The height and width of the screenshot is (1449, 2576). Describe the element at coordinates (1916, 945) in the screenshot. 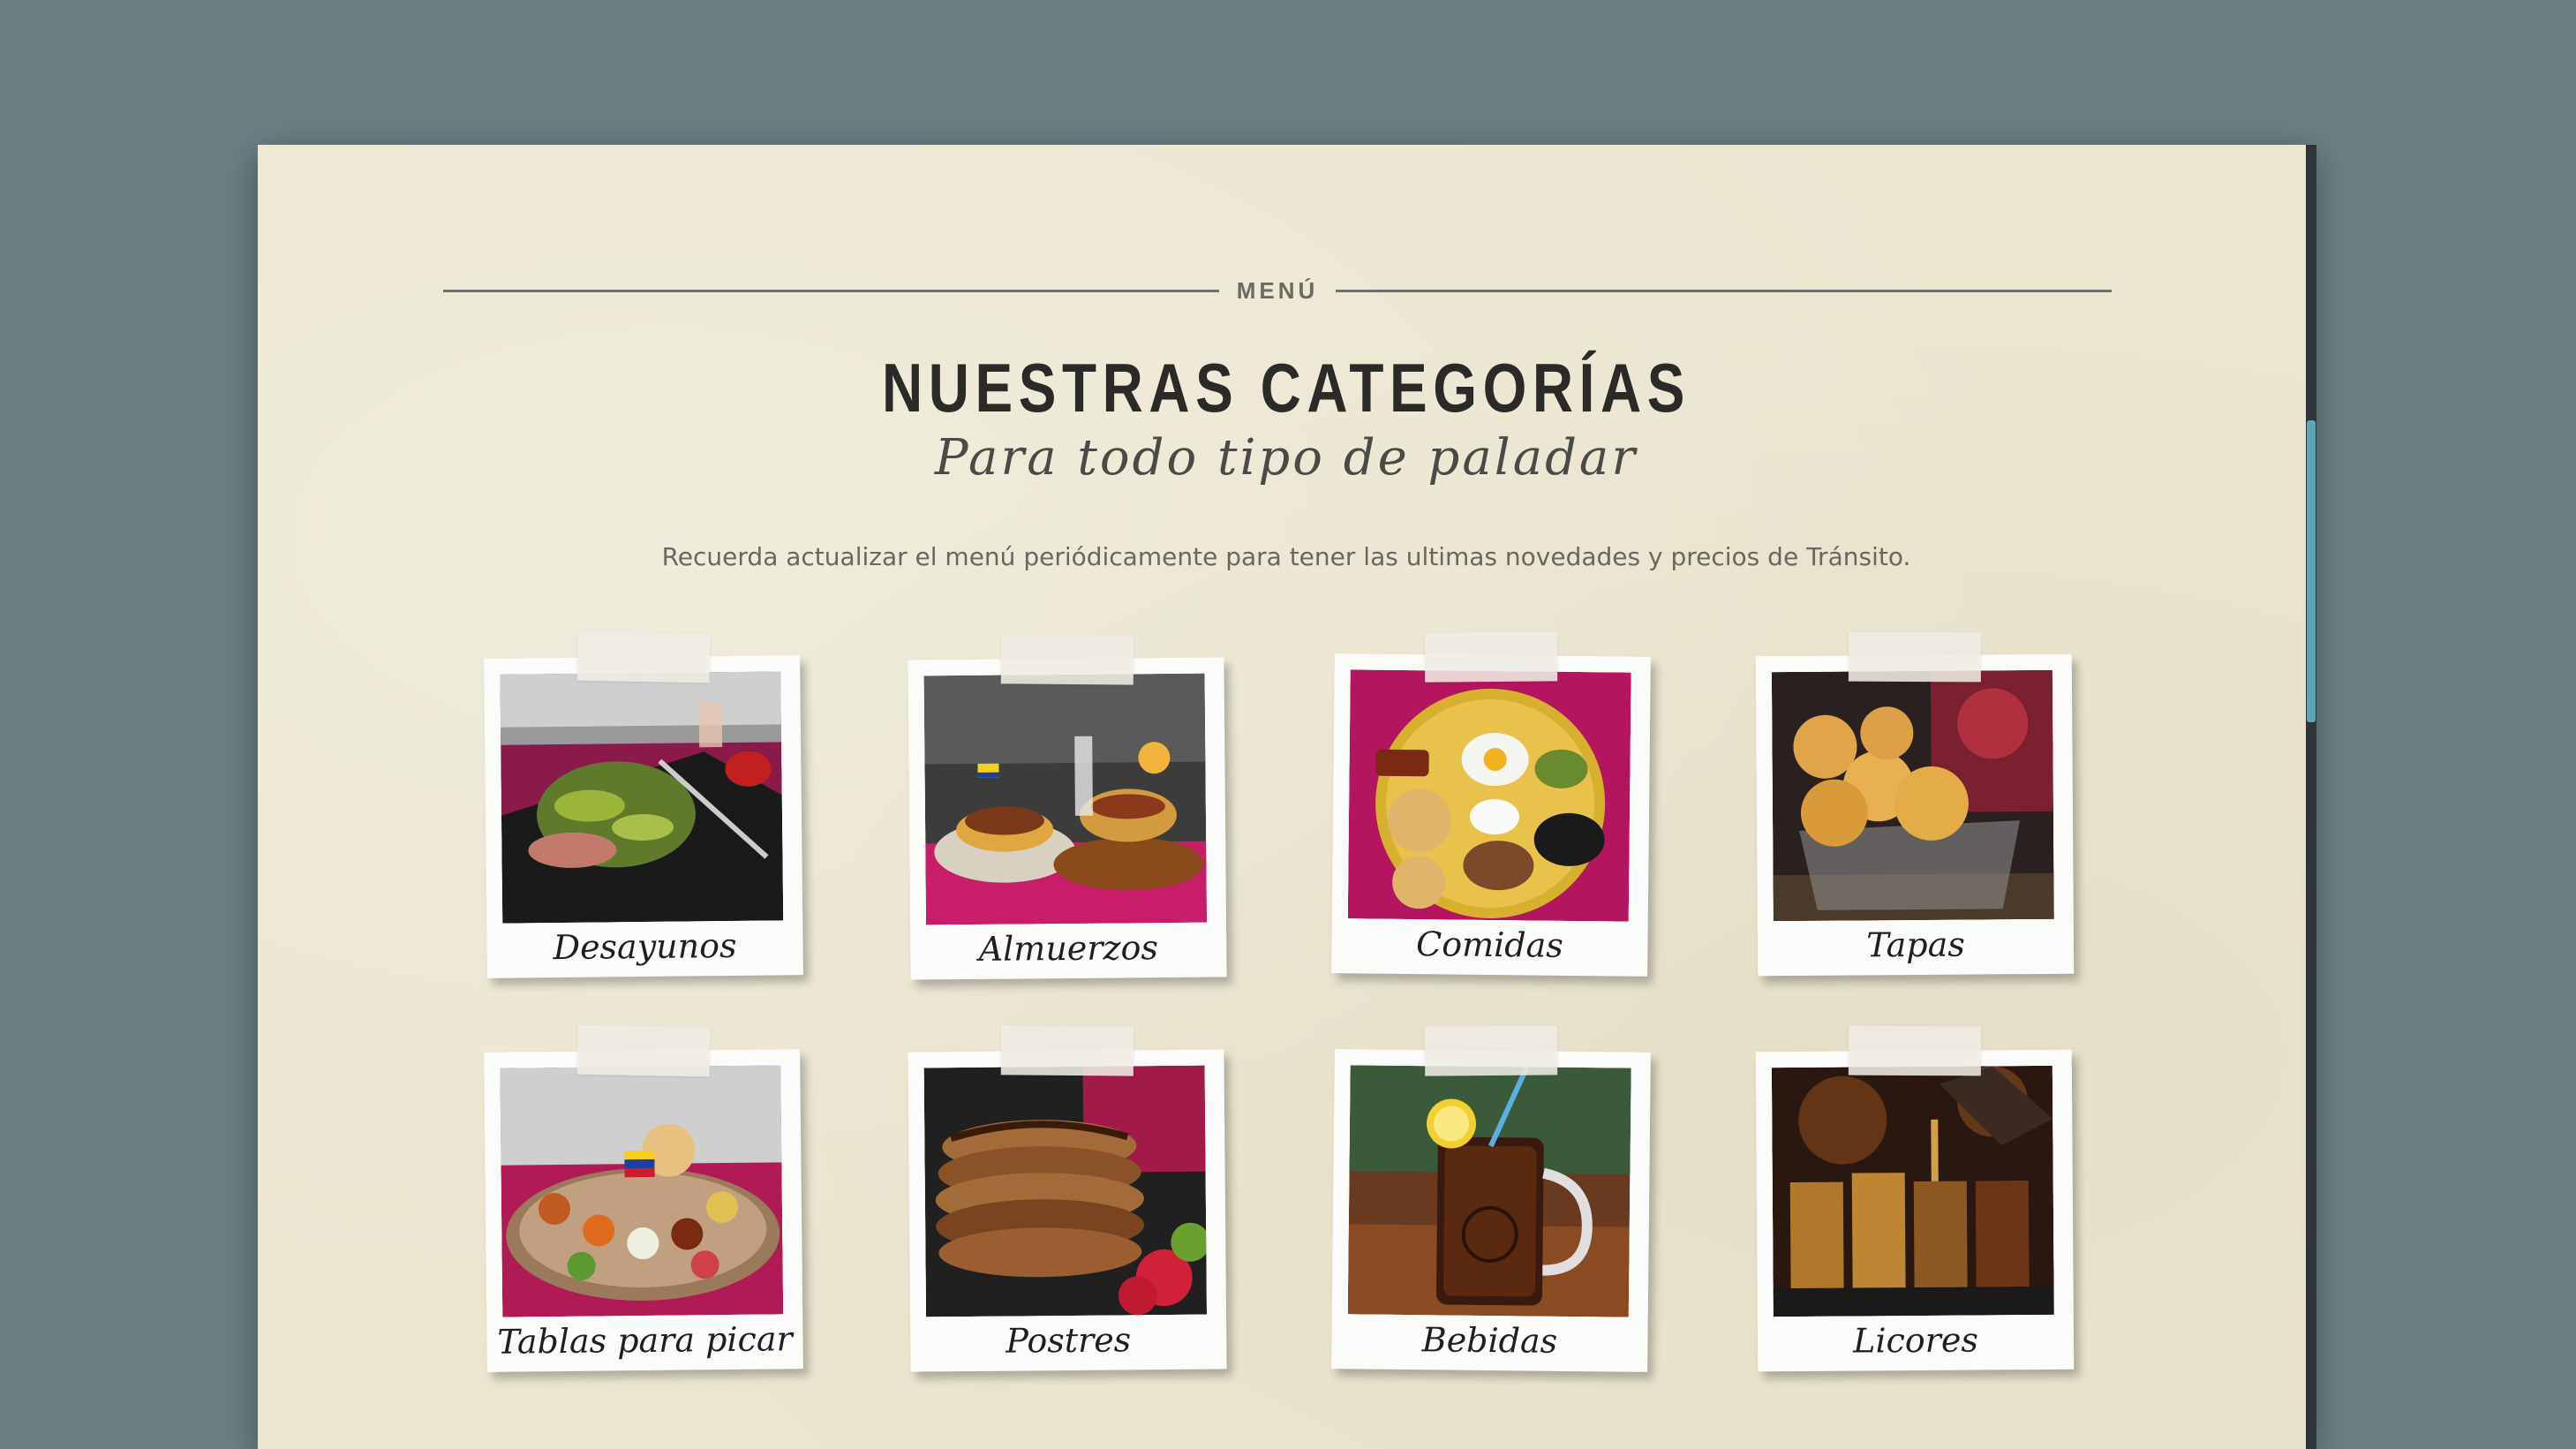

I see `category-label: Tapas` at that location.